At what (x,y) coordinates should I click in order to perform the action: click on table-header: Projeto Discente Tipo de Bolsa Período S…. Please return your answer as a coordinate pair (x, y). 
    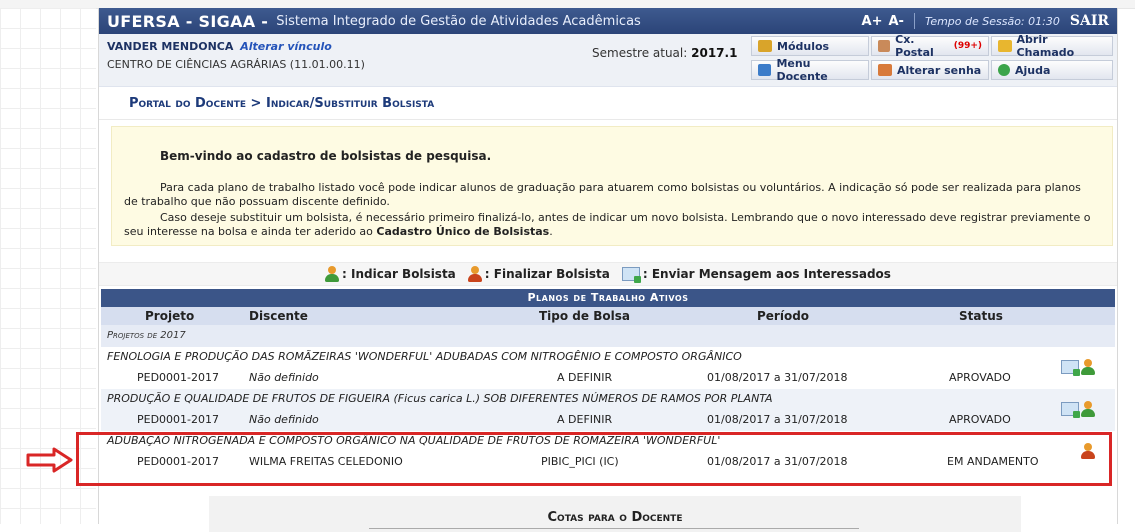
    Looking at the image, I should click on (608, 316).